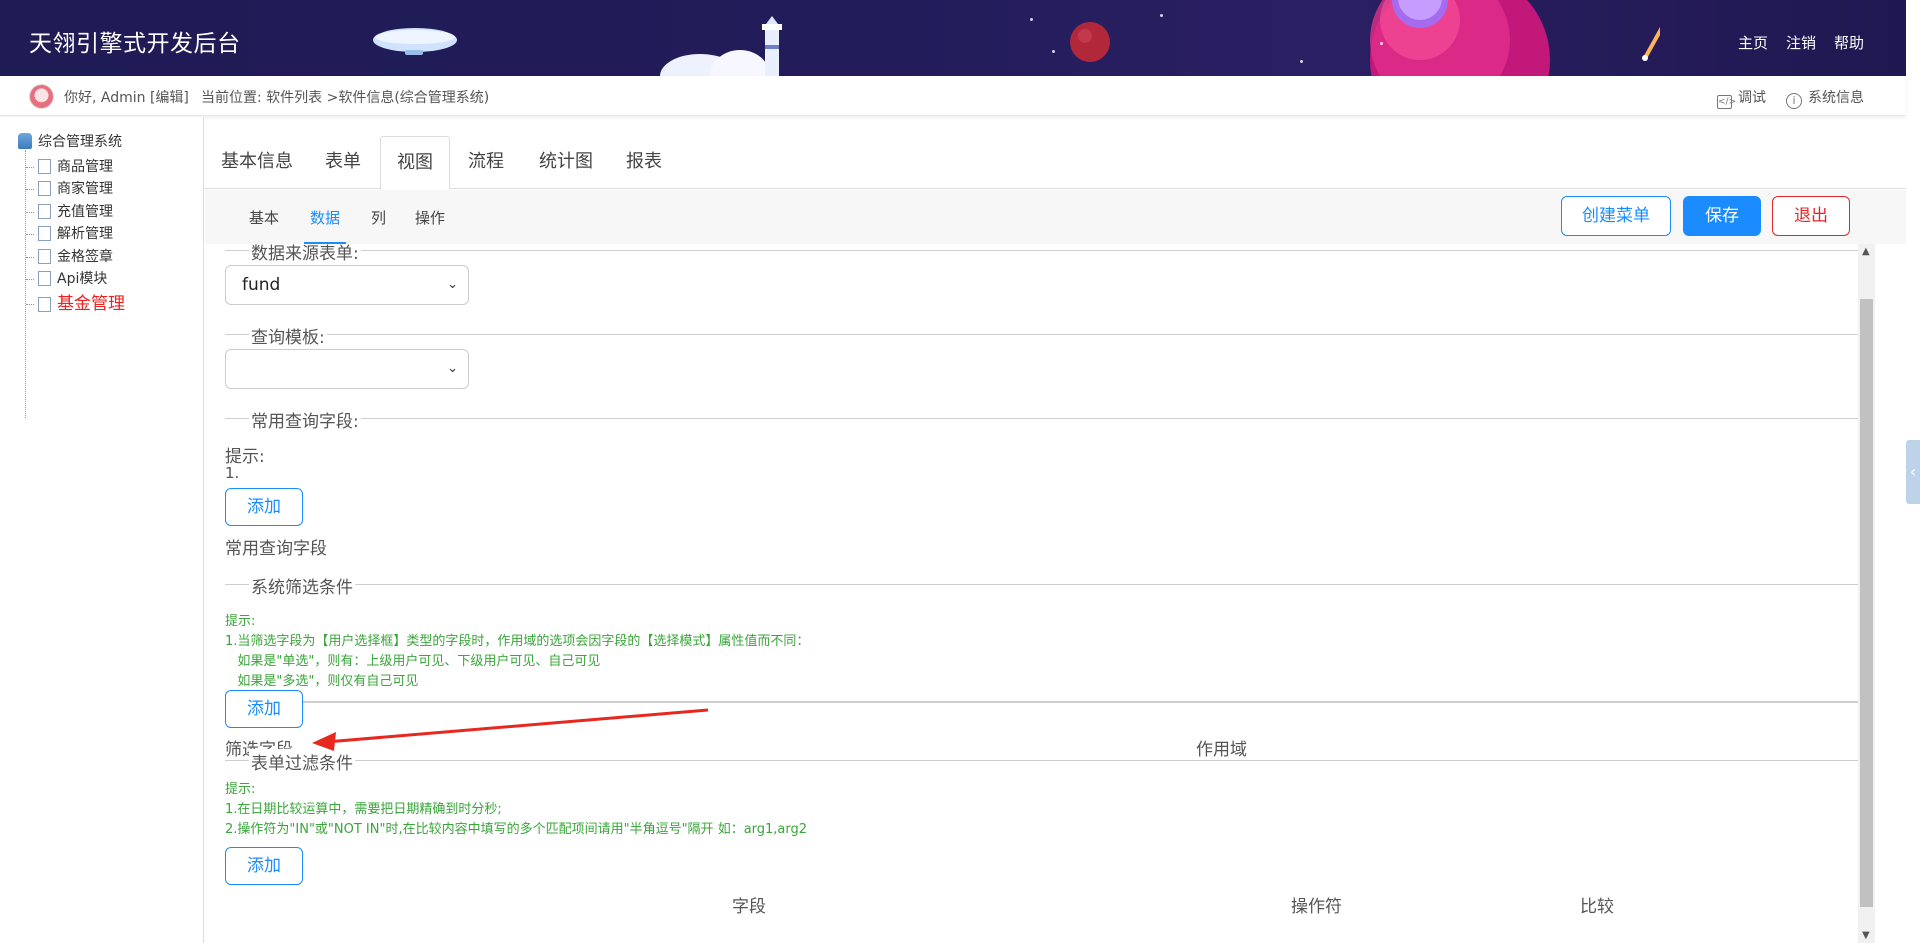 This screenshot has height=943, width=1920. I want to click on app-title: 天翎引擎式开发后台, so click(135, 44).